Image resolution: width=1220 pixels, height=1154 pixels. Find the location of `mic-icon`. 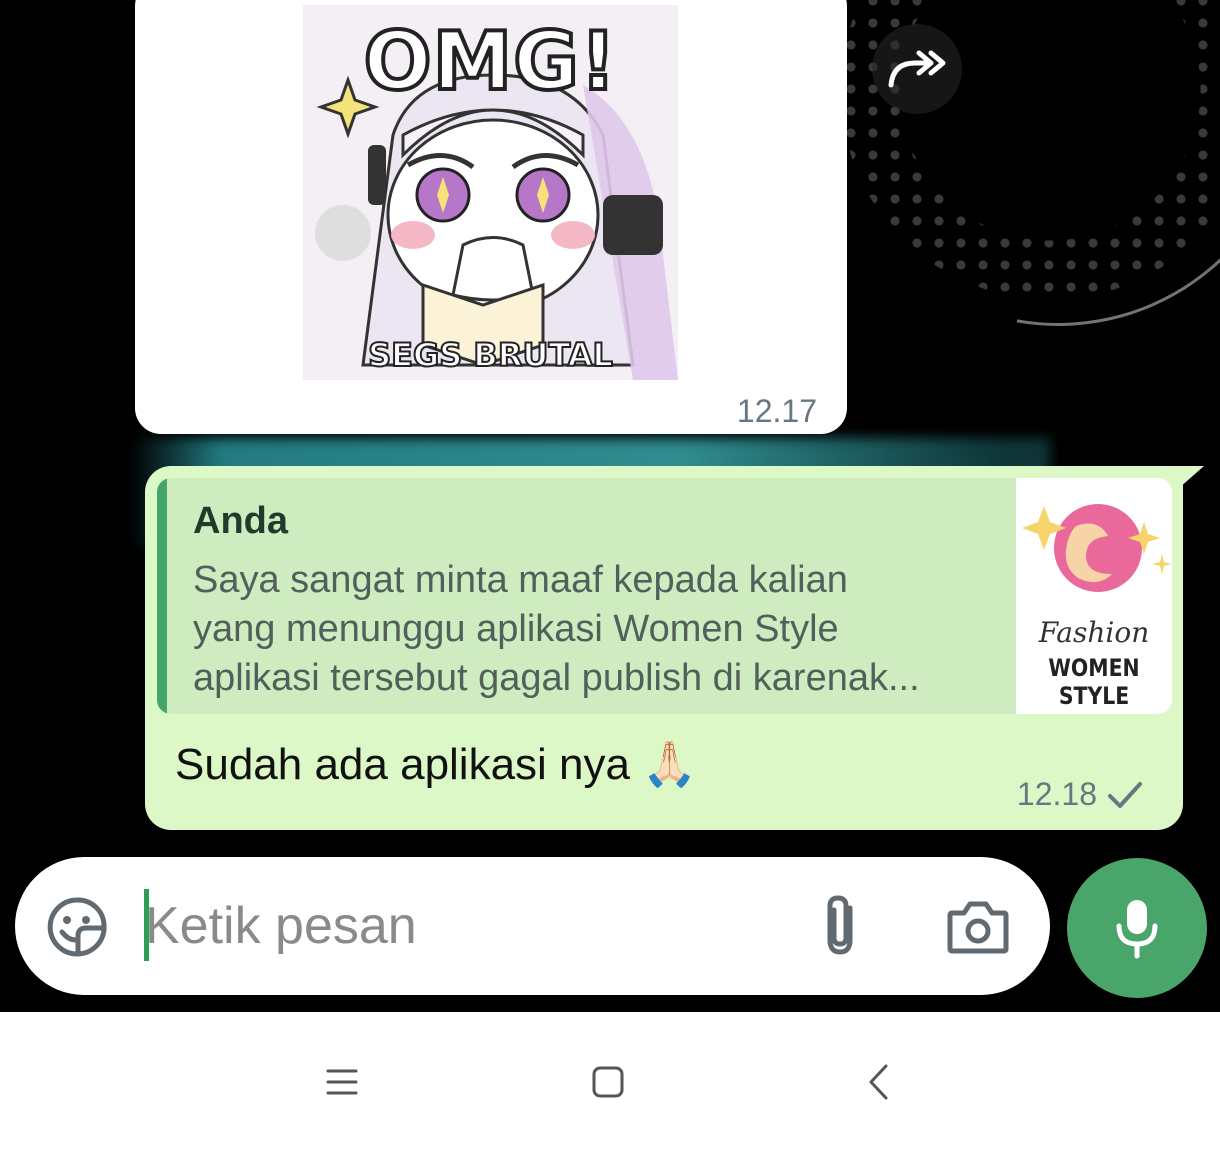

mic-icon is located at coordinates (1137, 929).